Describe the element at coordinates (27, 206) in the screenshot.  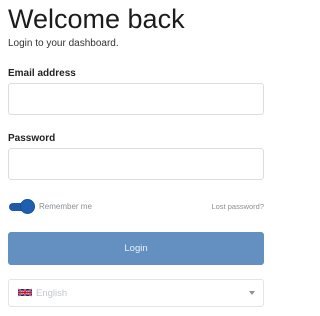
I see `toggle-knob` at that location.